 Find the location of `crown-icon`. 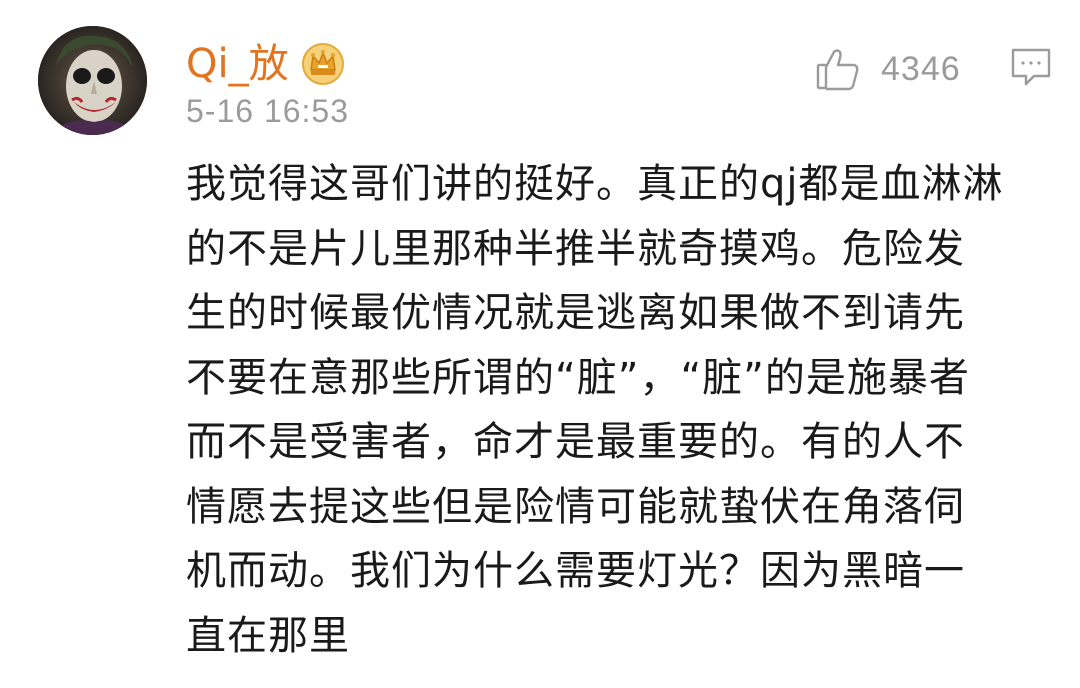

crown-icon is located at coordinates (323, 64).